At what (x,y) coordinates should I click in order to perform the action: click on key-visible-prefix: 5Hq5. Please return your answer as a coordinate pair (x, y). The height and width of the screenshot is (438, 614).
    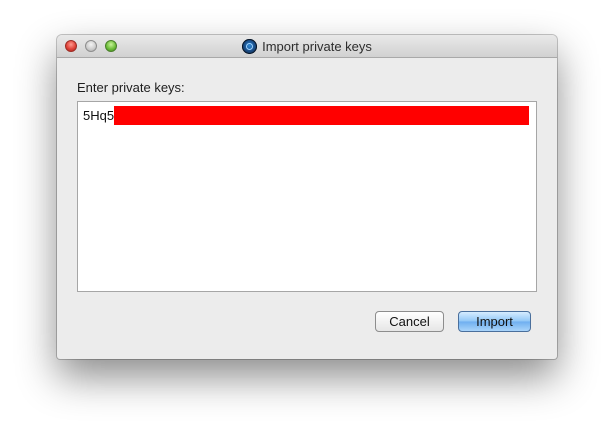
    Looking at the image, I should click on (99, 115).